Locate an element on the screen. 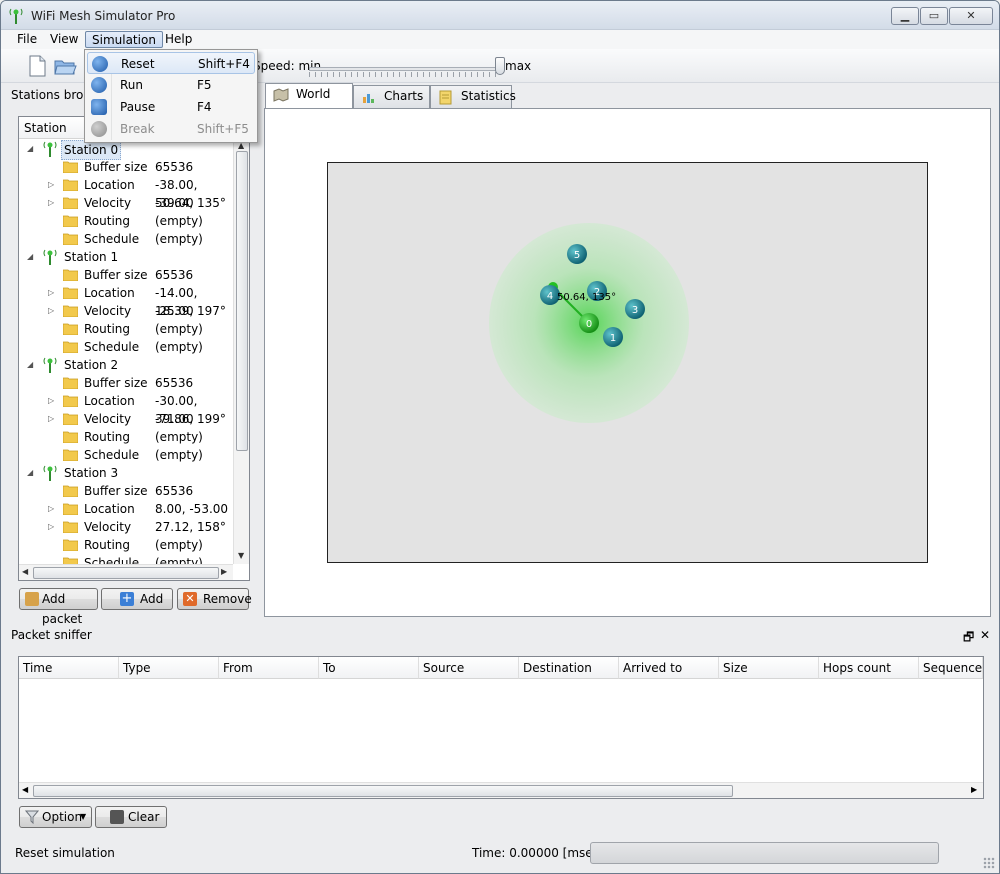 The width and height of the screenshot is (1000, 874). tab-world-map: World map is located at coordinates (309, 102).